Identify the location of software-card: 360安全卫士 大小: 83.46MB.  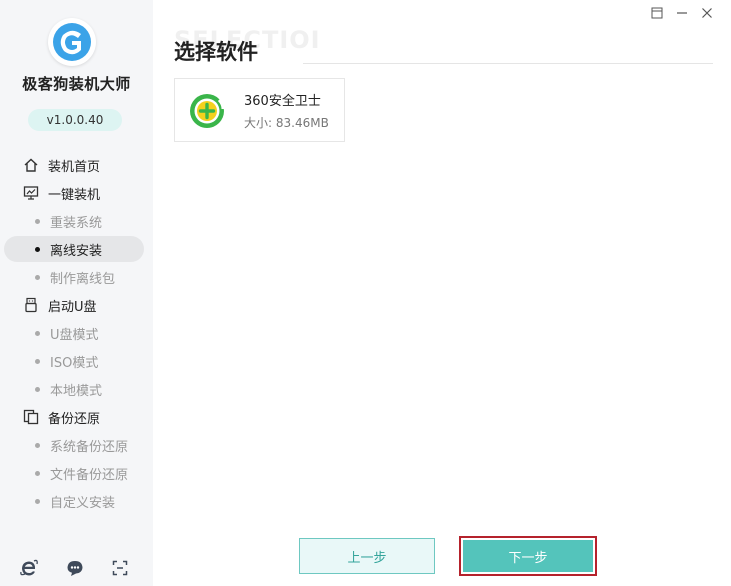
(259, 110).